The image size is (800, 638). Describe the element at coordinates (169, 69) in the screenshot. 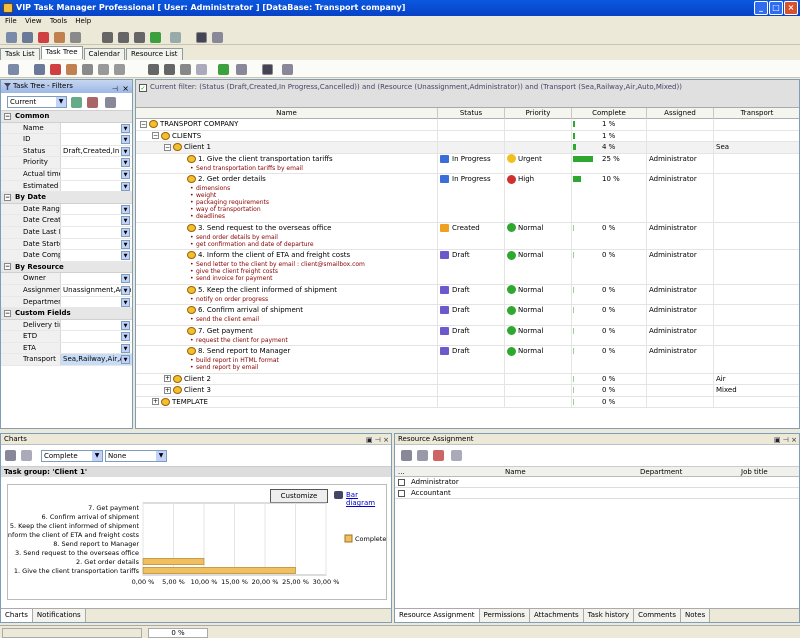

I see `arrow-up-icon` at that location.